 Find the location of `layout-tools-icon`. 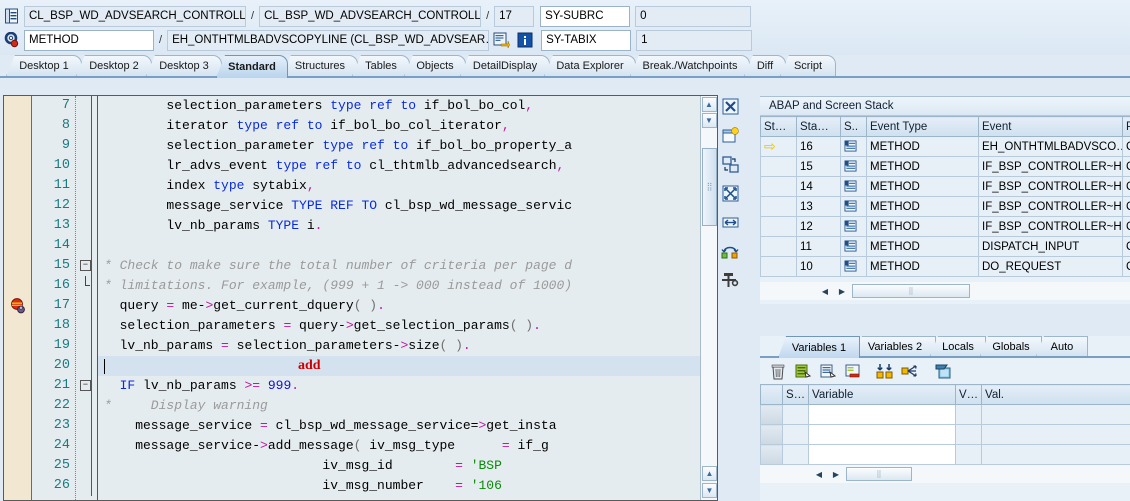

layout-tools-icon is located at coordinates (730, 280).